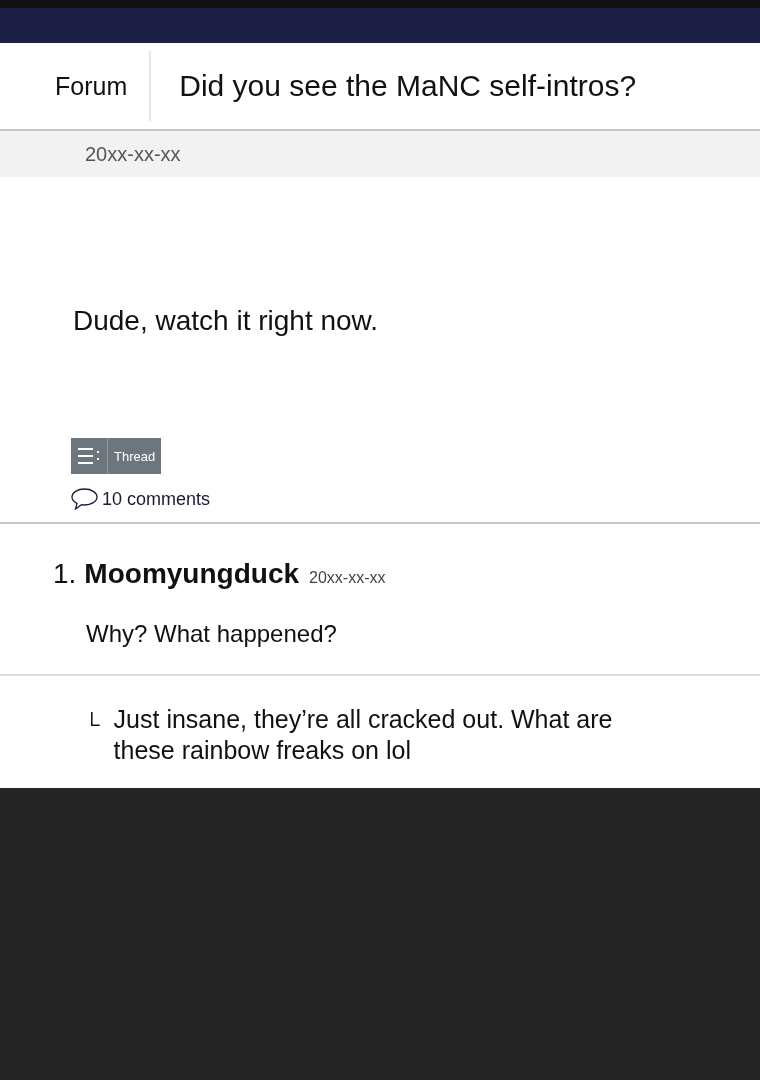 Image resolution: width=760 pixels, height=1080 pixels. Describe the element at coordinates (116, 456) in the screenshot. I see `thread-button: Thread` at that location.